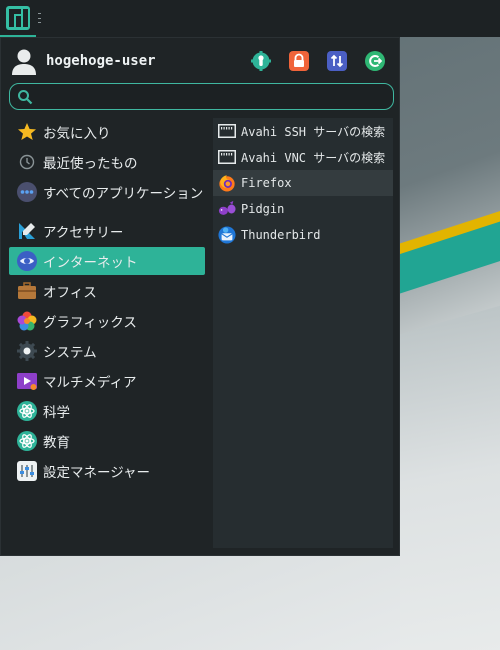  I want to click on star-icon, so click(27, 132).